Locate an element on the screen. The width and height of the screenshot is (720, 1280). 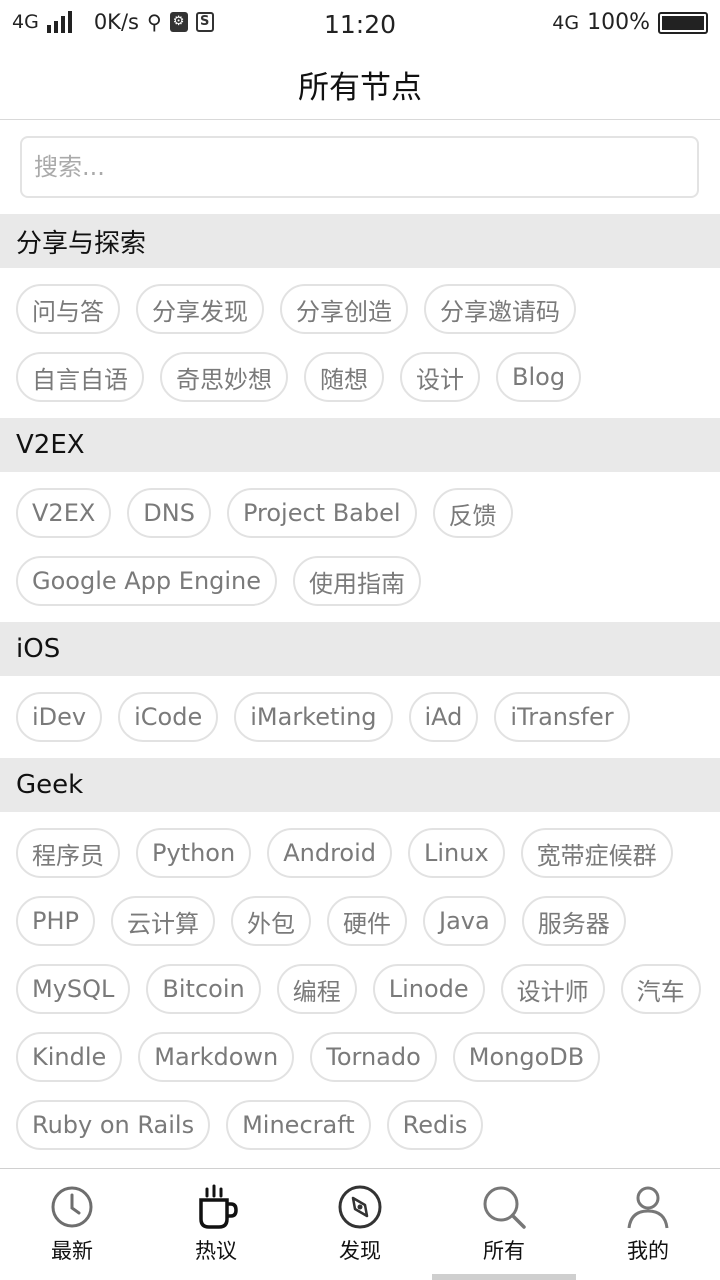
tag-list: 问与答 分享发现 分享创造 分享邀请码 自言自语 奇思妙想 随想 设计 Blog is located at coordinates (360, 343).